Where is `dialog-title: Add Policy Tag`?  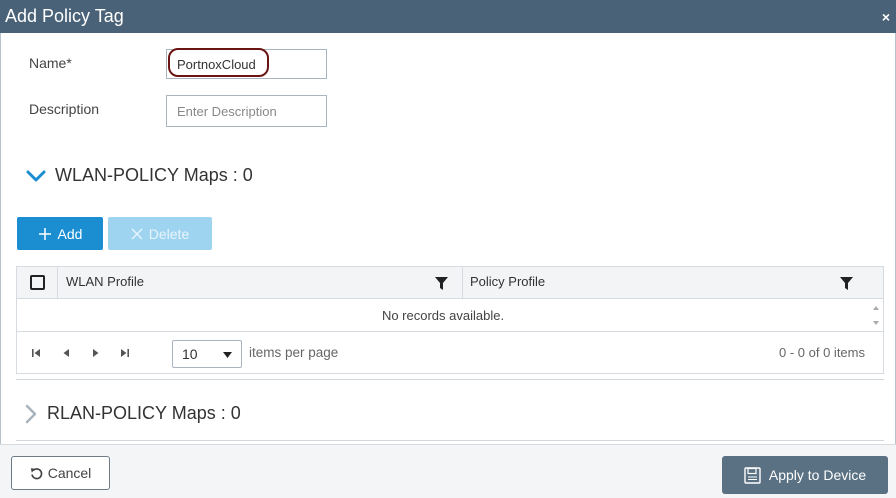 dialog-title: Add Policy Tag is located at coordinates (64, 16).